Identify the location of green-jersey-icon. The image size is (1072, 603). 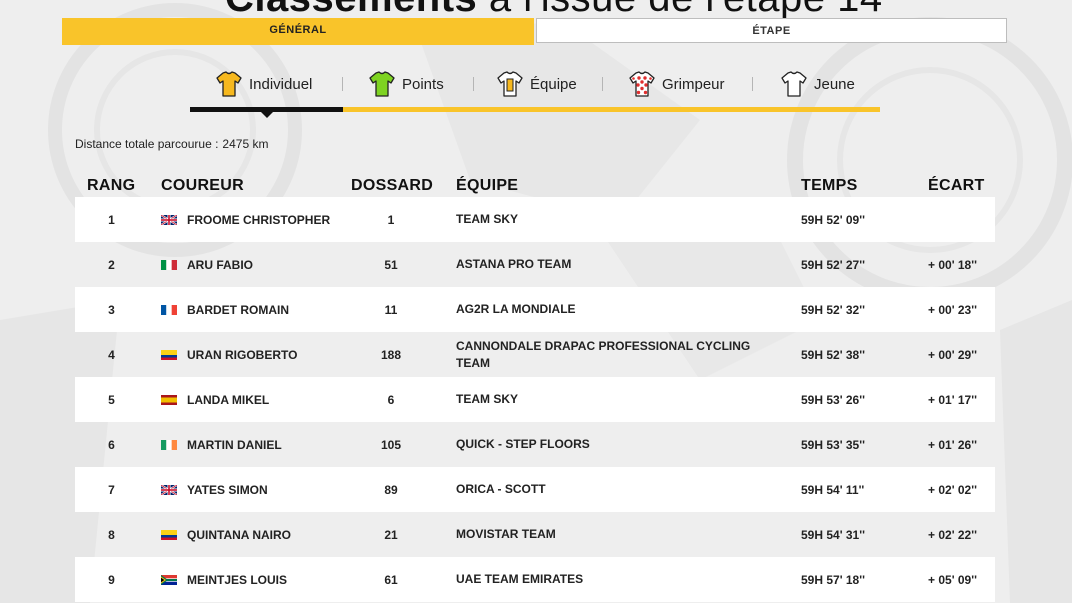
(382, 84).